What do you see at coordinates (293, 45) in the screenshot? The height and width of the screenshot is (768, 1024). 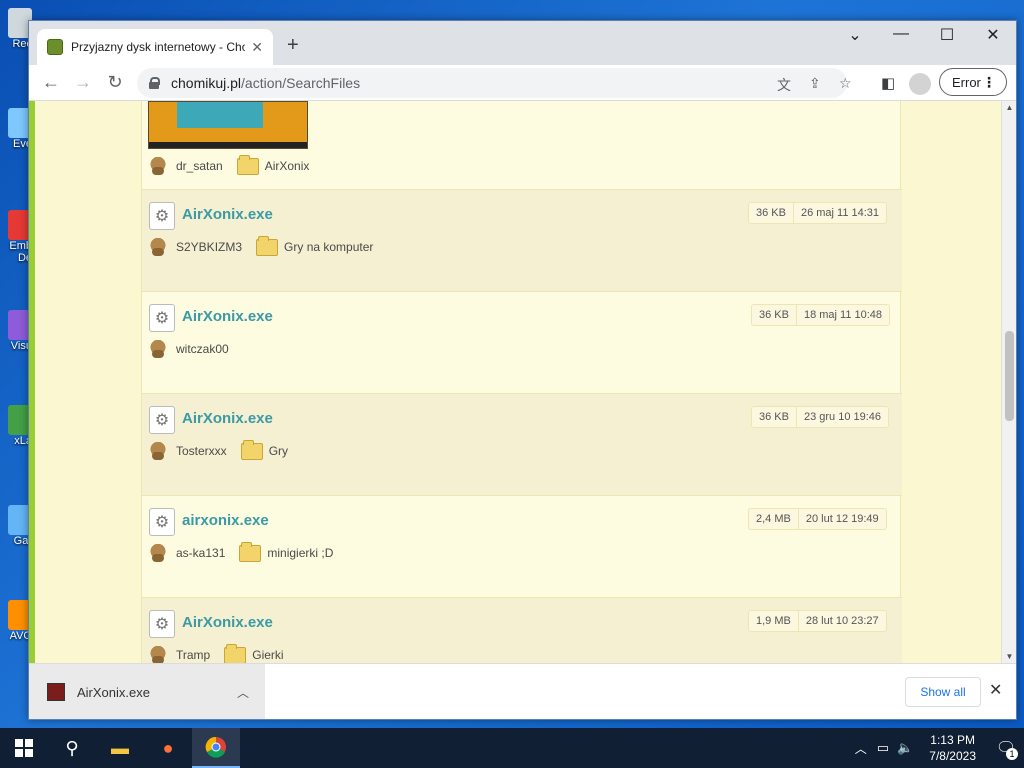 I see `new-tab-button: +` at bounding box center [293, 45].